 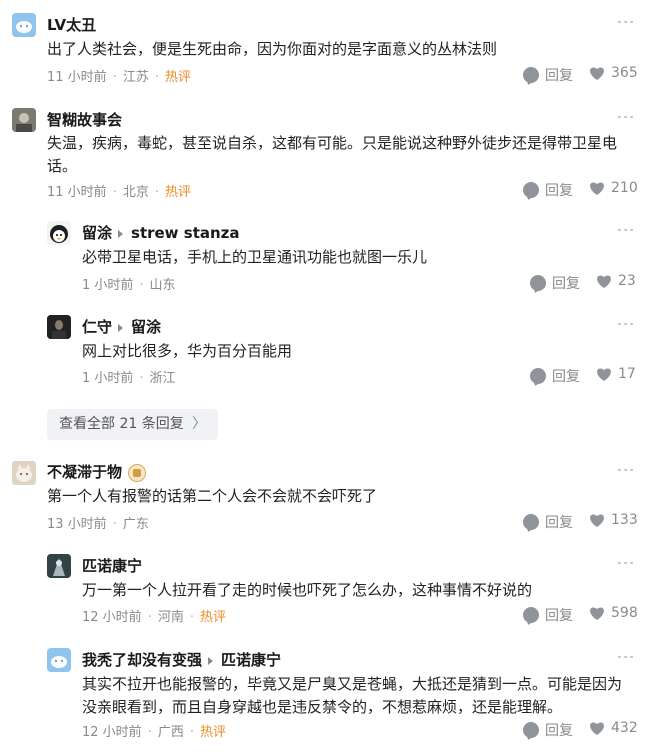 I want to click on reply-author-line: 仁守 留涂, so click(x=121, y=326).